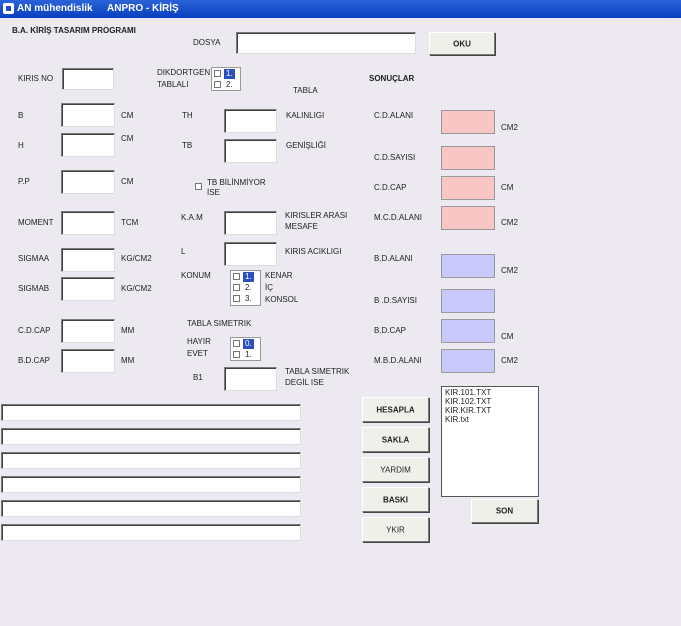  Describe the element at coordinates (468, 188) in the screenshot. I see `cd-cap-output` at that location.